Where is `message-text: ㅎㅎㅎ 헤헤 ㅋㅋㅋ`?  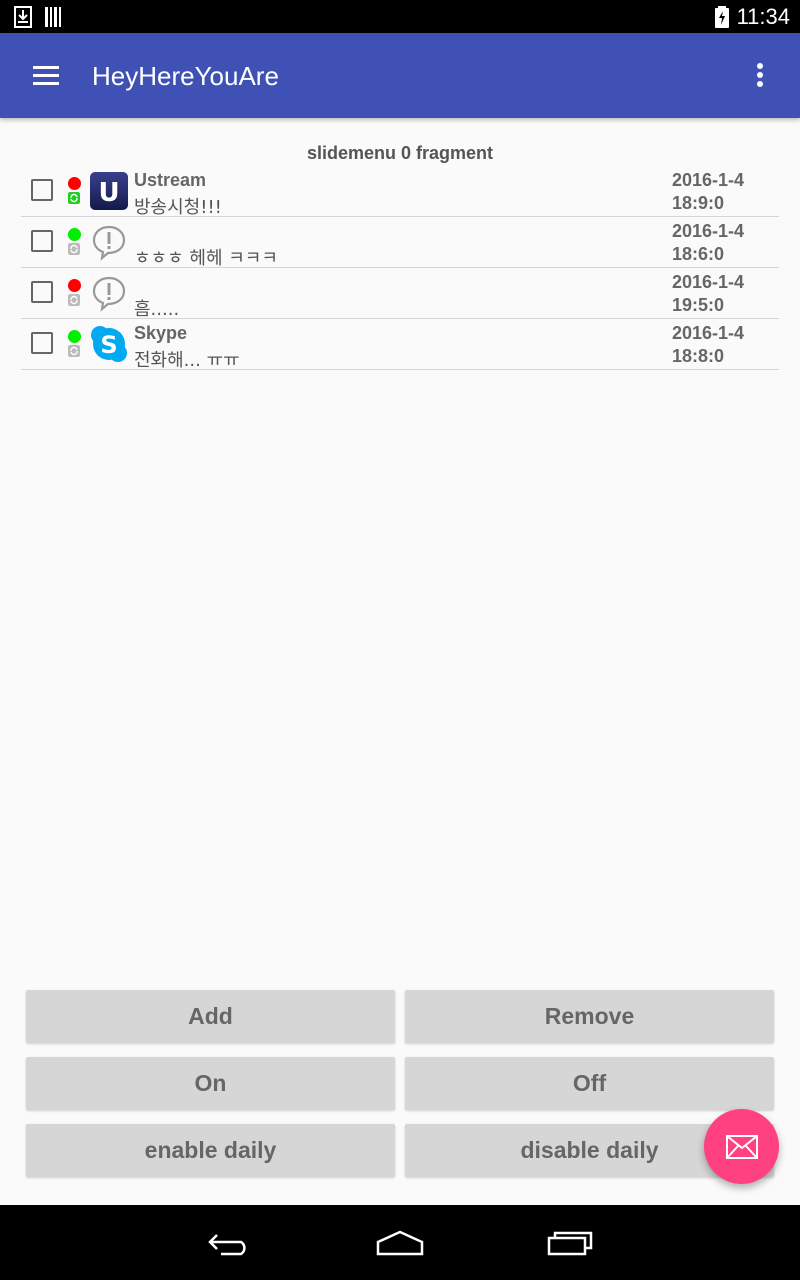
message-text: ㅎㅎㅎ 헤헤 ㅋㅋㅋ is located at coordinates (206, 258).